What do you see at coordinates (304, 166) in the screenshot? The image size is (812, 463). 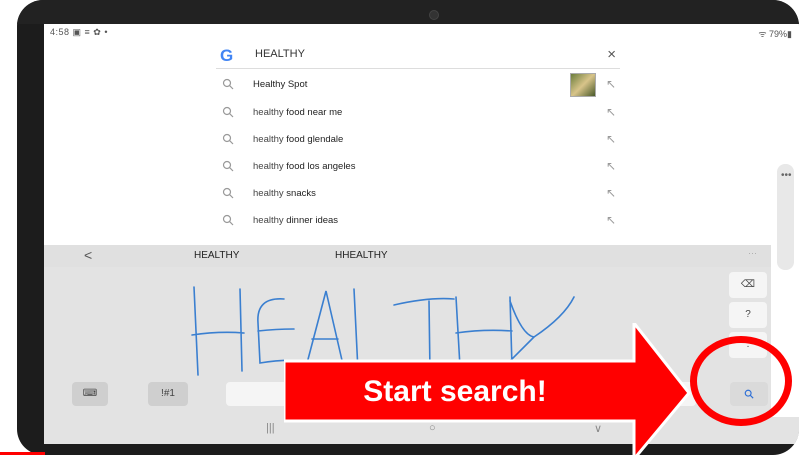 I see `suggestion-text: healthy food los angeles` at bounding box center [304, 166].